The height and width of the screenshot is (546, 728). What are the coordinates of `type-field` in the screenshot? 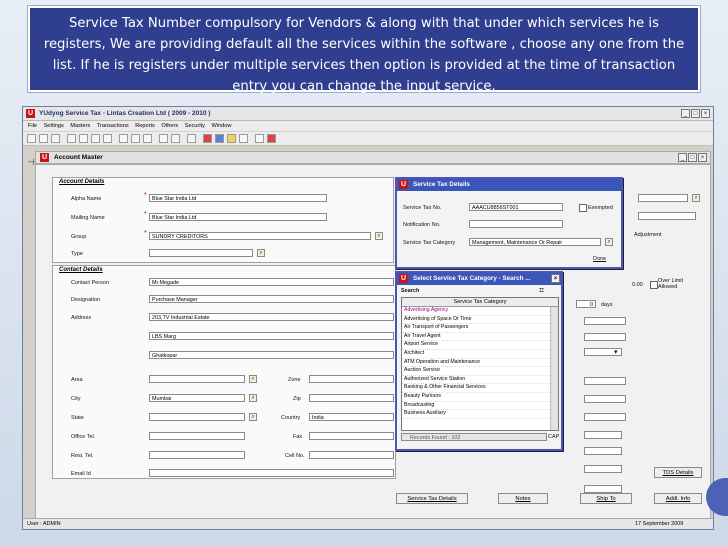 It's located at (201, 253).